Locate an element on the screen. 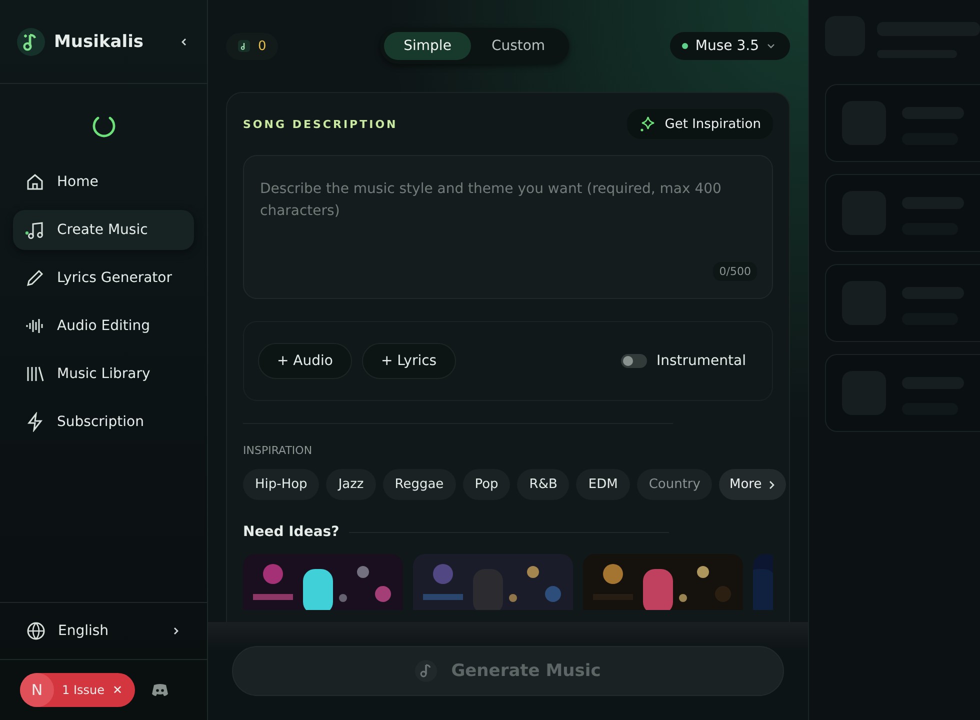  more-button: More is located at coordinates (752, 484).